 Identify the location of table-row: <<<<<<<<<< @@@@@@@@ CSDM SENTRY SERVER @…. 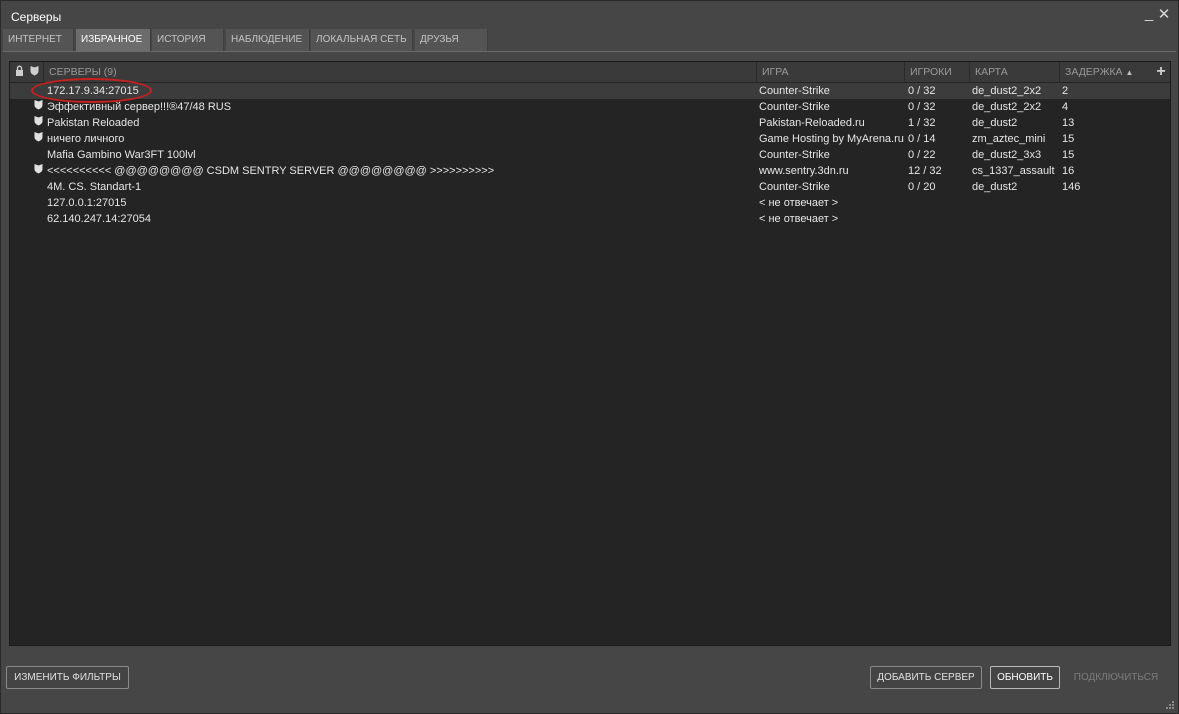
(590, 171).